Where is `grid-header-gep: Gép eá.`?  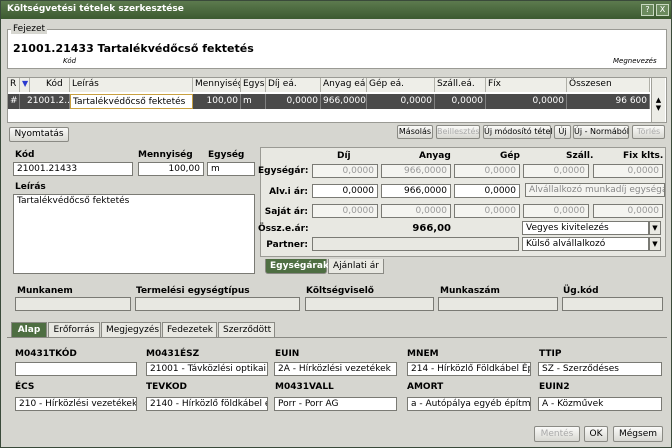 grid-header-gep: Gép eá. is located at coordinates (401, 85).